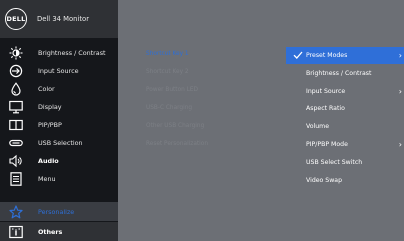 This screenshot has height=241, width=404. I want to click on option-pip-pbp-mode: PIP/PBP Mode ›, so click(345, 144).